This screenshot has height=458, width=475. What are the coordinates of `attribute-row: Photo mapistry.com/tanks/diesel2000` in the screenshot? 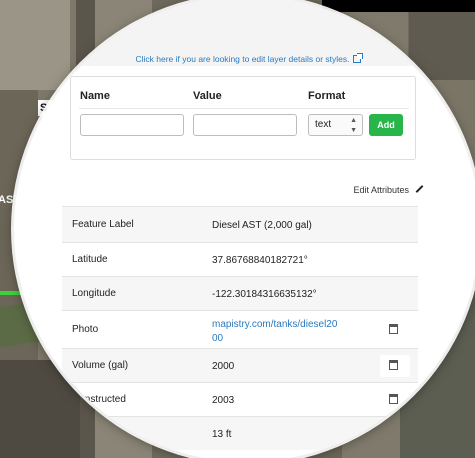 It's located at (240, 329).